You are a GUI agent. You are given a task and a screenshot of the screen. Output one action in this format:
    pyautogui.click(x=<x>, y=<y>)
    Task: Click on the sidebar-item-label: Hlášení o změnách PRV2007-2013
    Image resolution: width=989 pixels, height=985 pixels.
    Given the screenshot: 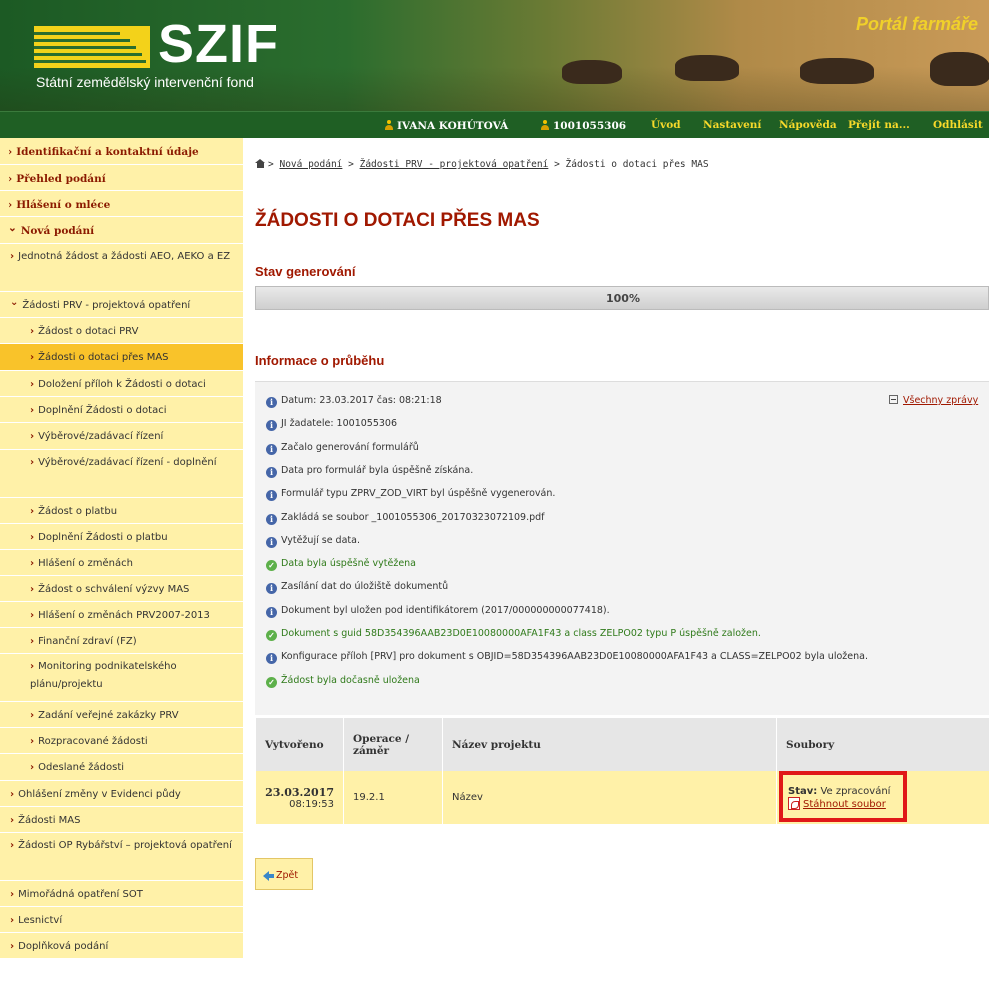 What is the action you would take?
    pyautogui.click(x=124, y=615)
    